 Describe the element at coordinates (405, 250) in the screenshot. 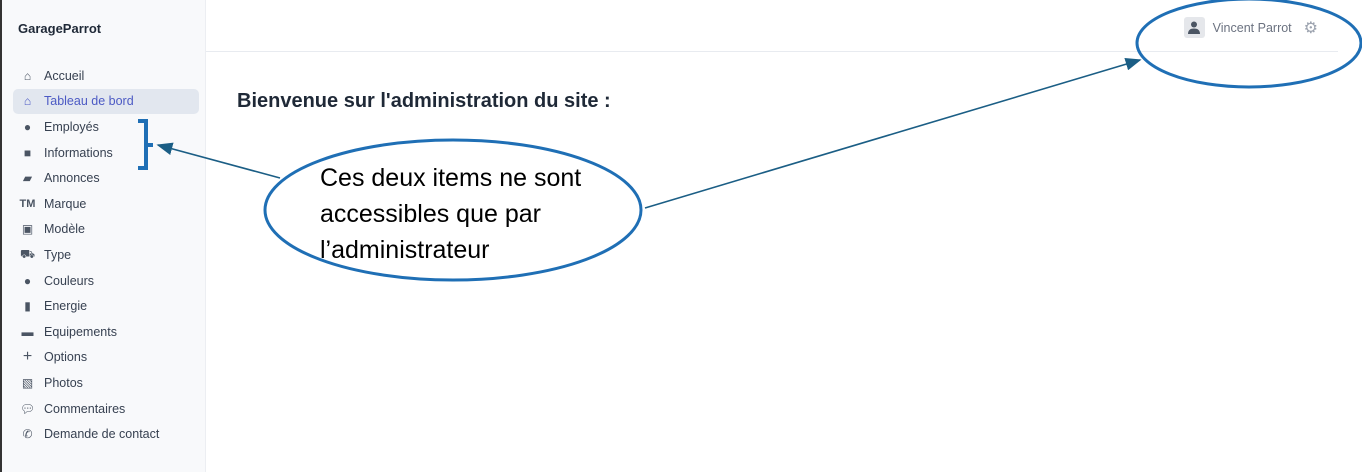

I see `annotation-line: l’administrateur` at that location.